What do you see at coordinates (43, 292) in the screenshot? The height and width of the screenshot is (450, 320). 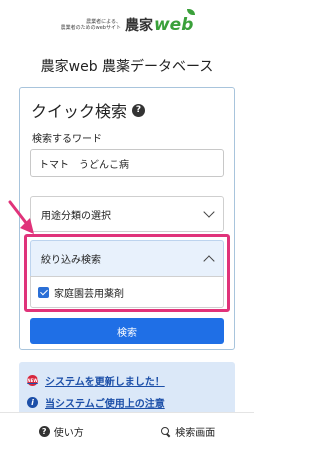 I see `home-garden-checkbox` at bounding box center [43, 292].